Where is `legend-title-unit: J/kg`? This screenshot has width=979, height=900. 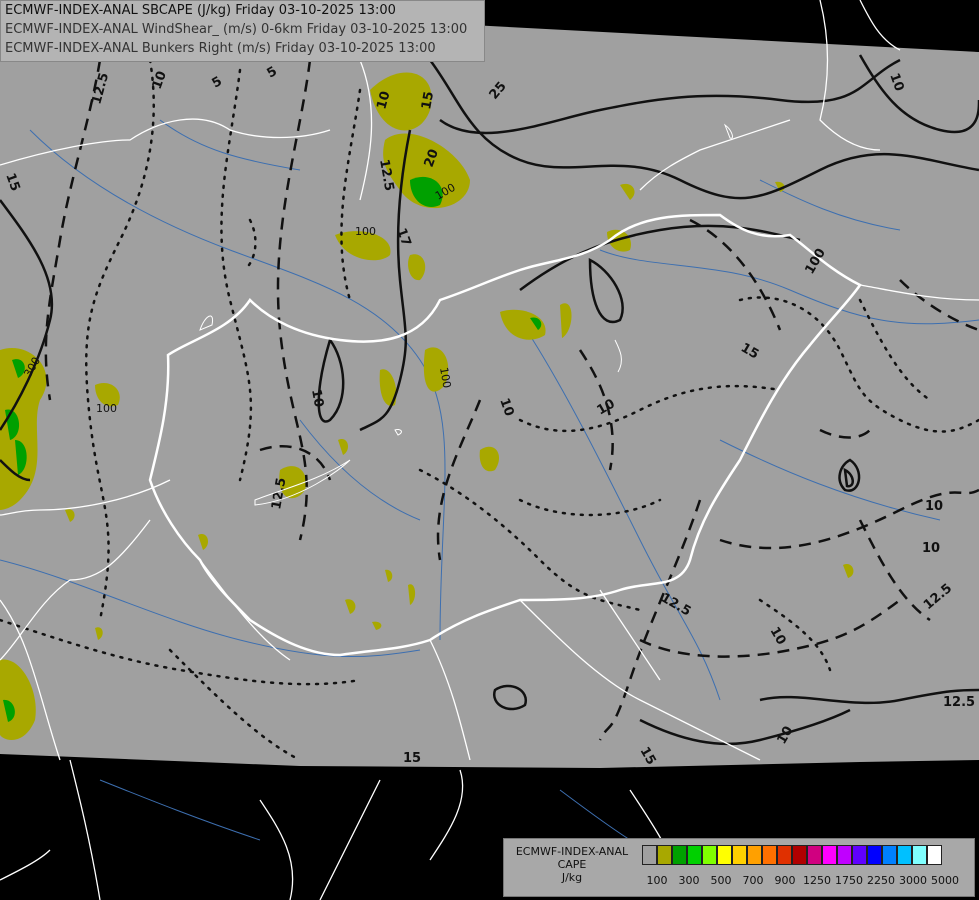 legend-title-unit: J/kg is located at coordinates (572, 877).